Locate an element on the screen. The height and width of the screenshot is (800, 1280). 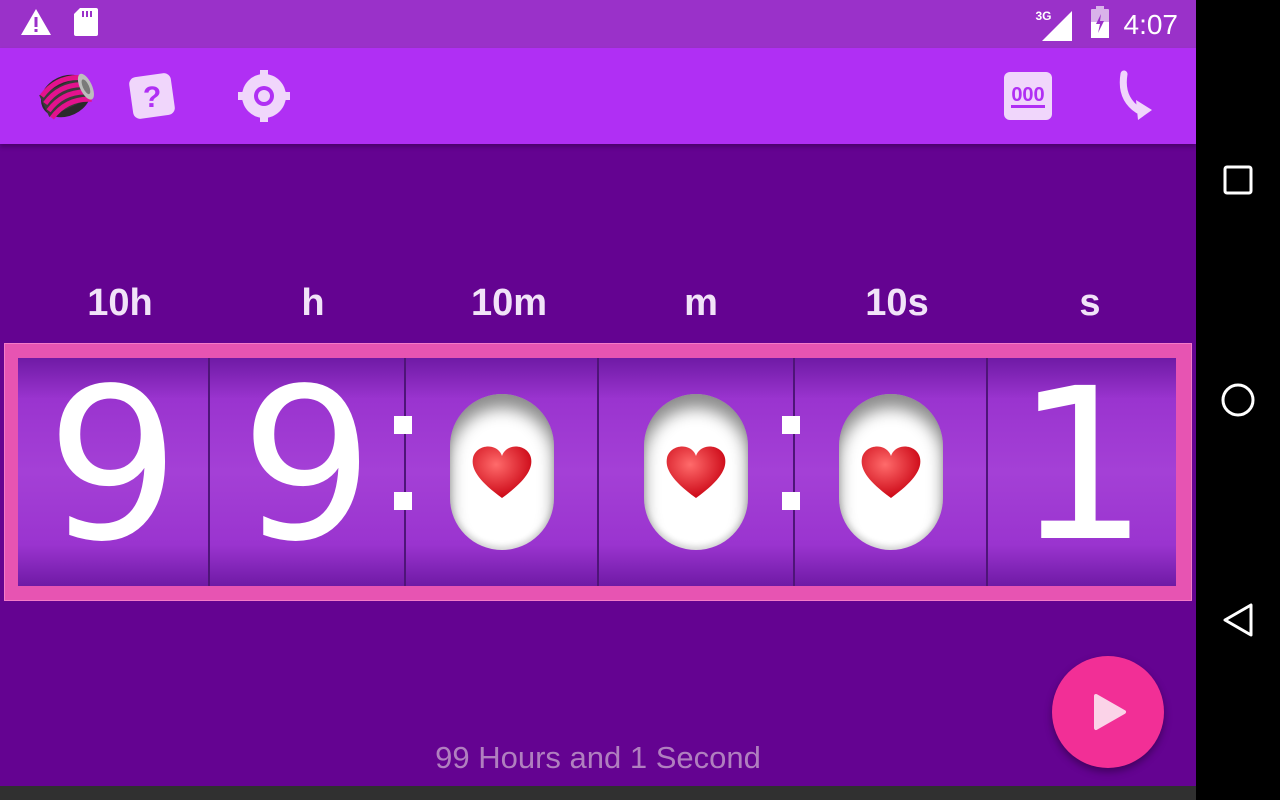
battery-icon is located at coordinates (1100, 24).